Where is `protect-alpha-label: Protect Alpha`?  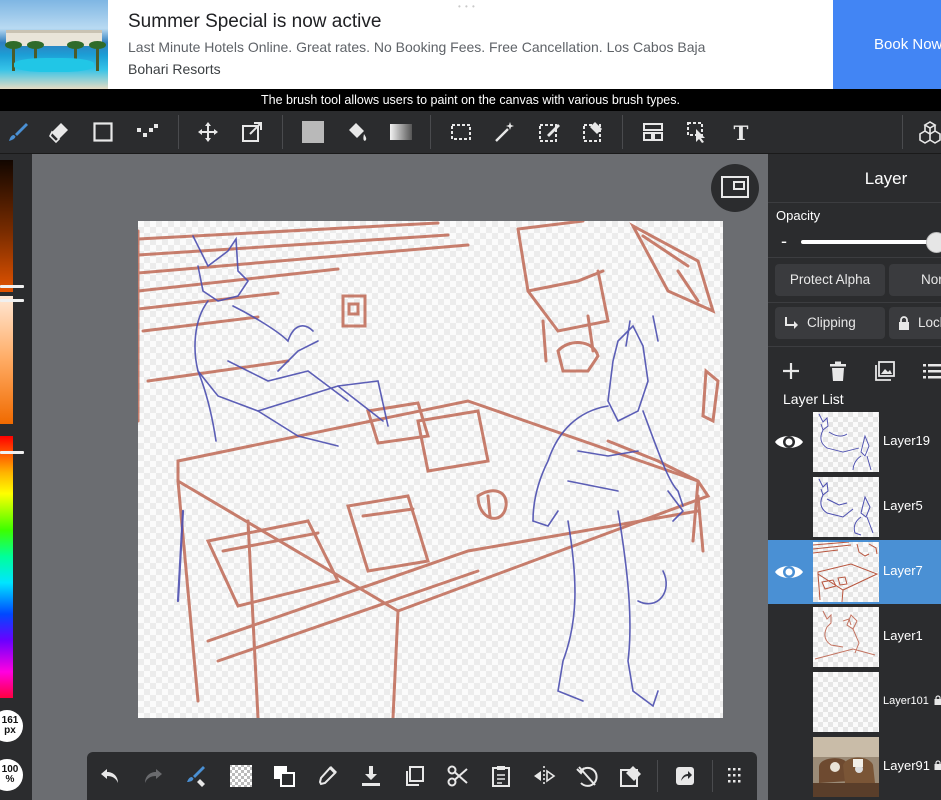
protect-alpha-label: Protect Alpha is located at coordinates (830, 279).